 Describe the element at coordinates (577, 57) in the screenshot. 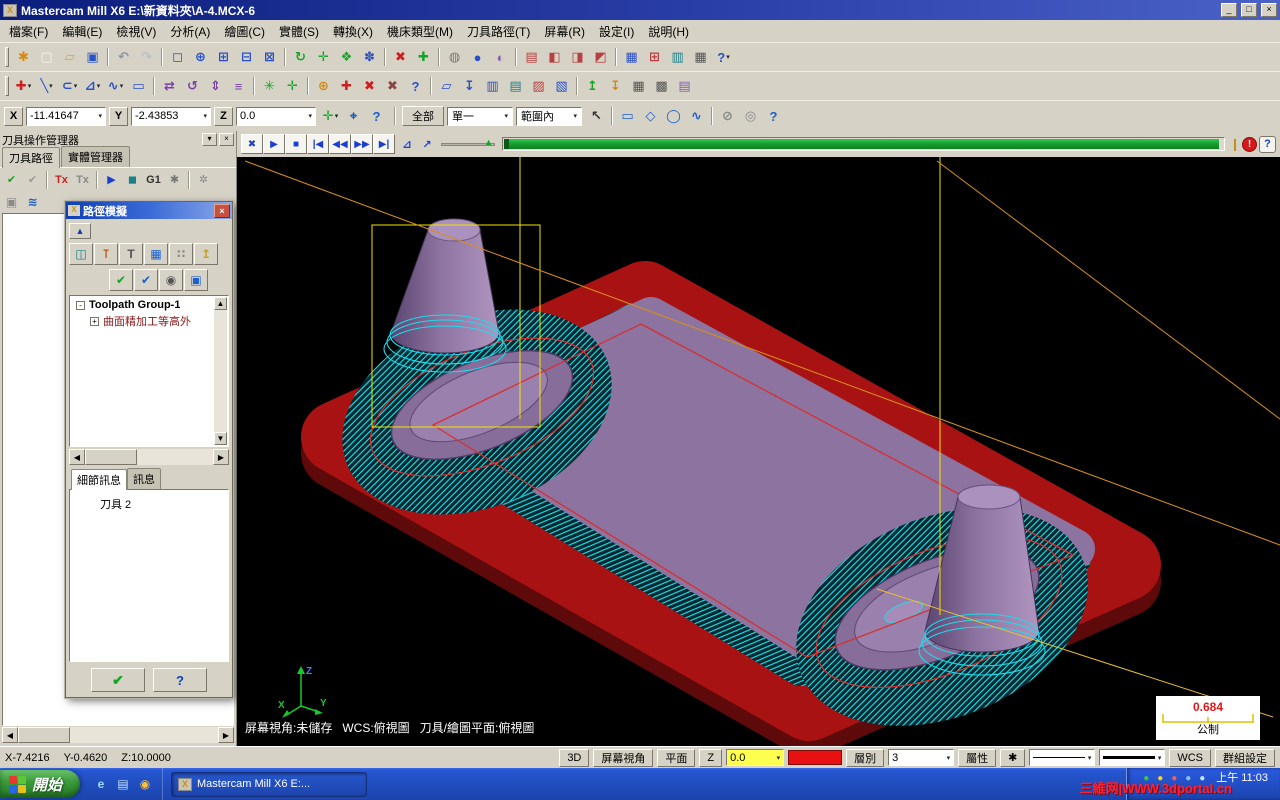

I see `gview-side-icon: ◨` at that location.